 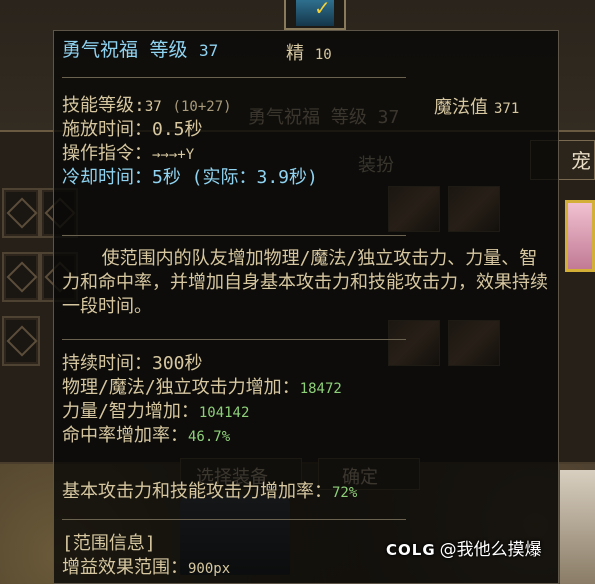 What do you see at coordinates (98, 129) in the screenshot?
I see `cast-time-label: 施放时间` at bounding box center [98, 129].